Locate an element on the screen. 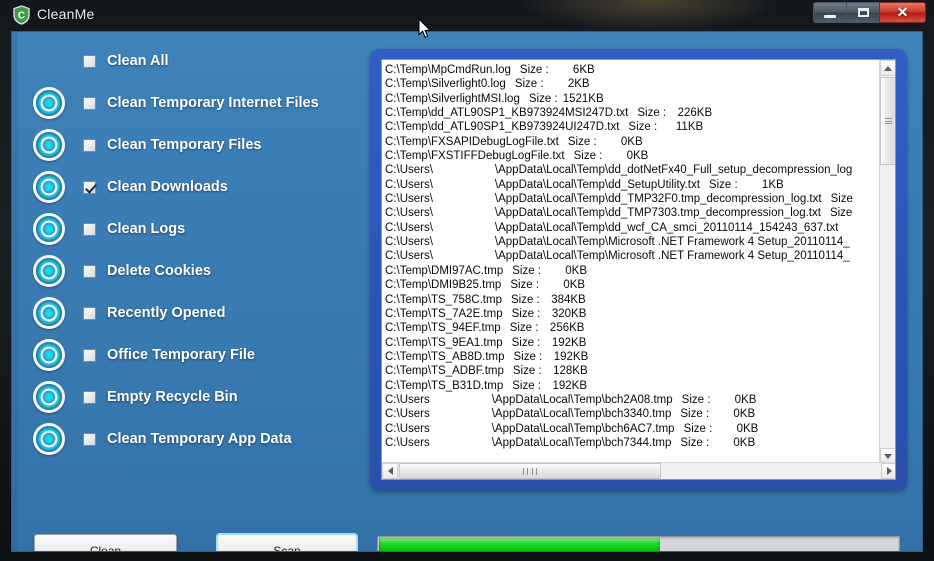 This screenshot has width=934, height=561. file-list-row: C:\Temp\TS_B31D.tmp Size : 192KB is located at coordinates (625, 386).